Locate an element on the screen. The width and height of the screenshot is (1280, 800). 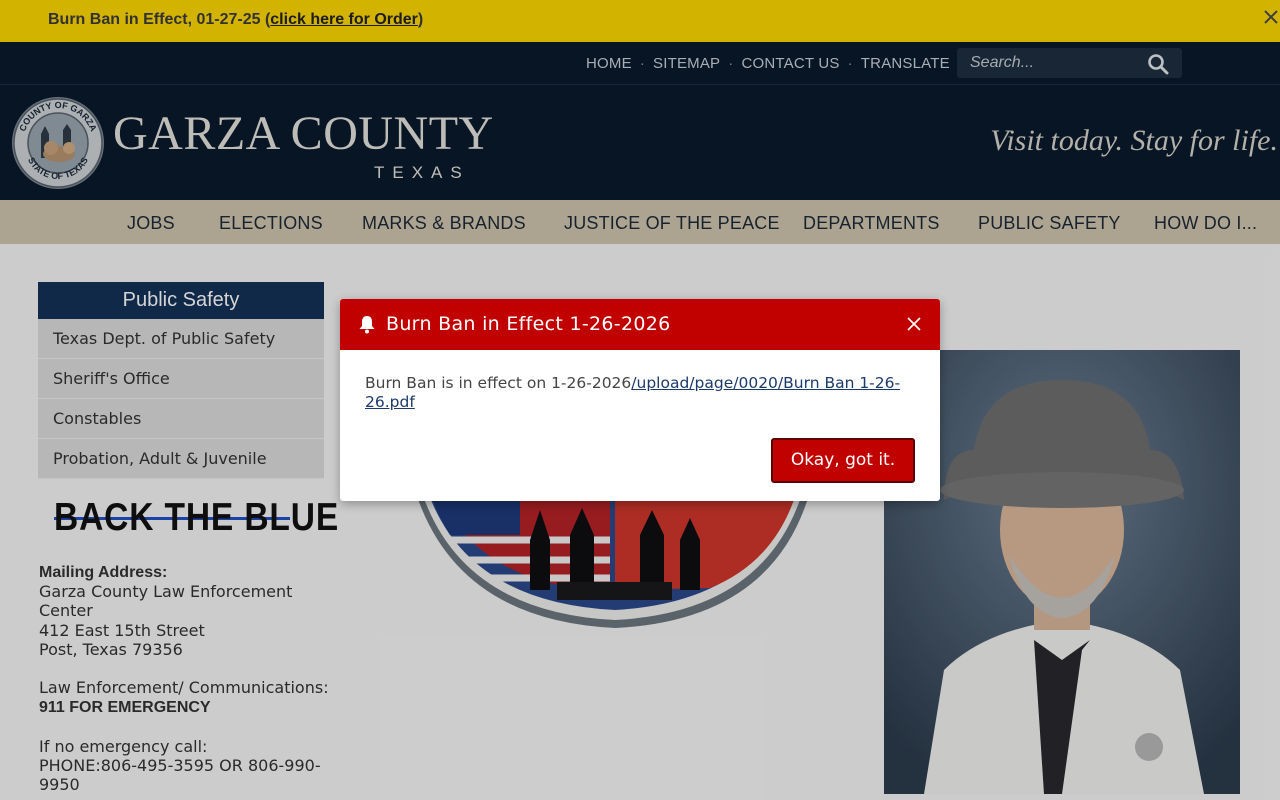
okay-got-it-button: Okay, got it. is located at coordinates (843, 460).